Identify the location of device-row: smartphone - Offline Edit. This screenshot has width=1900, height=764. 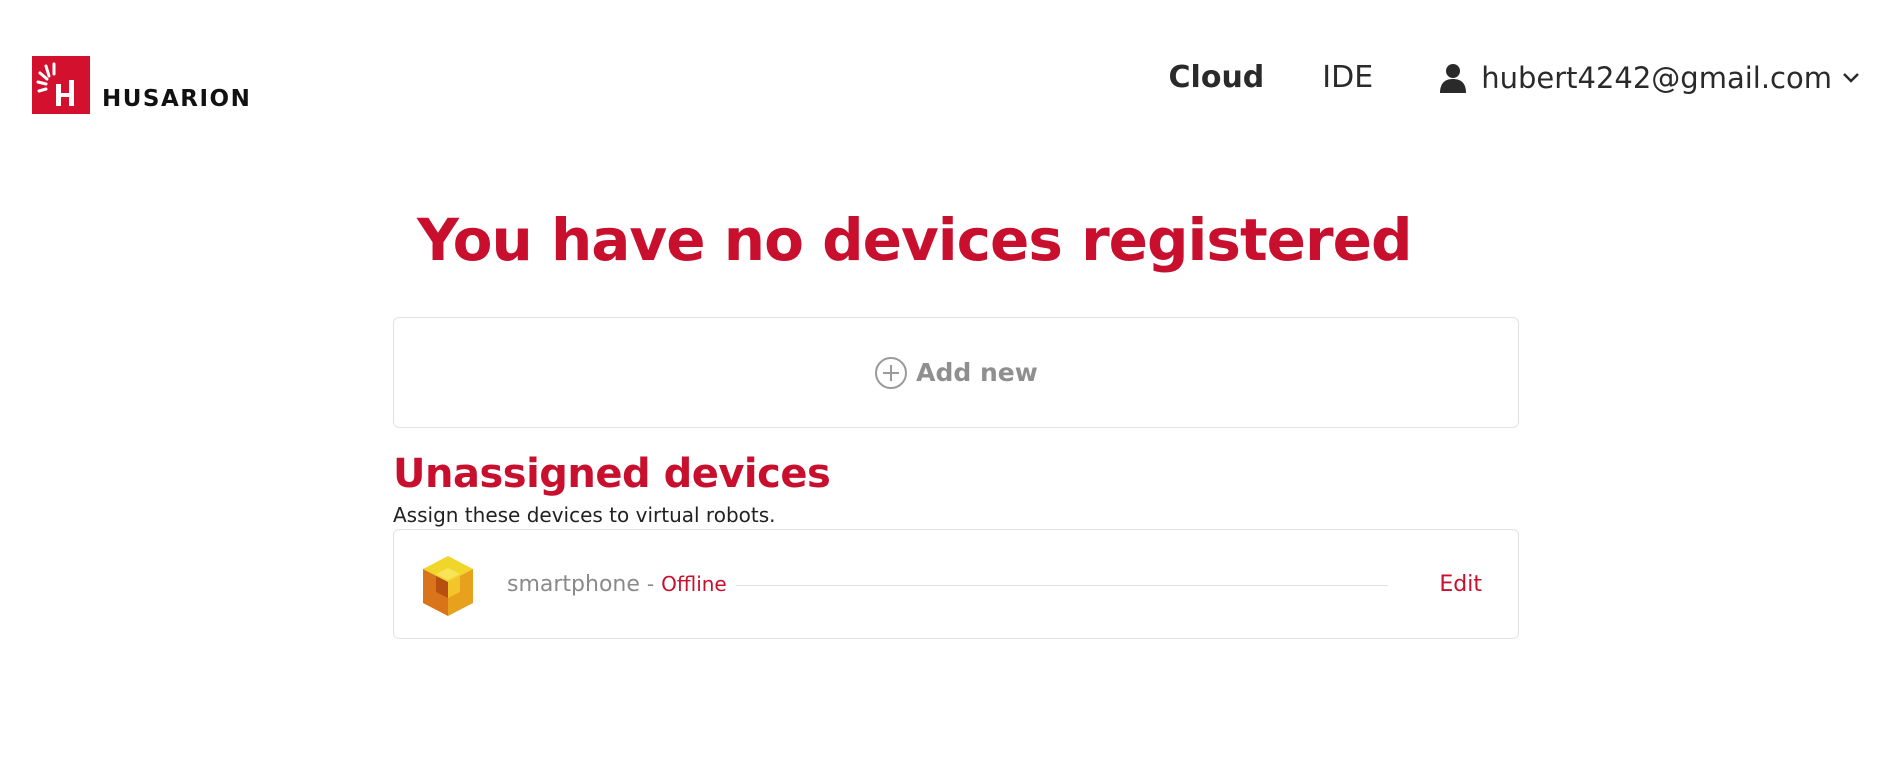
(956, 584).